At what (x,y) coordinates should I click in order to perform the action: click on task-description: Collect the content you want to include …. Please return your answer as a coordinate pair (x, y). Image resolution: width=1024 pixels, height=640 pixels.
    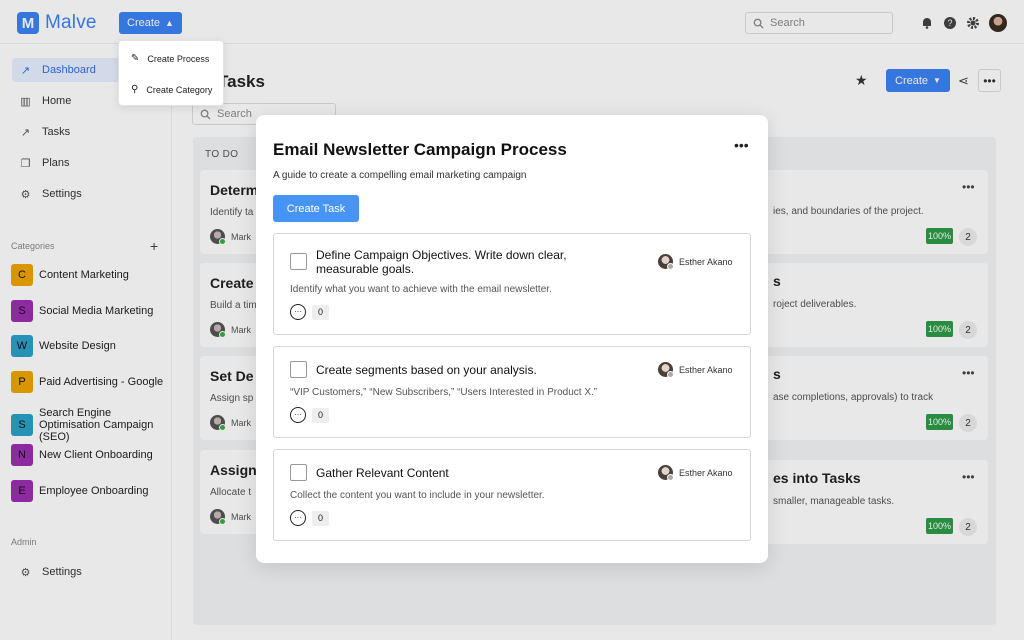
    Looking at the image, I should click on (417, 495).